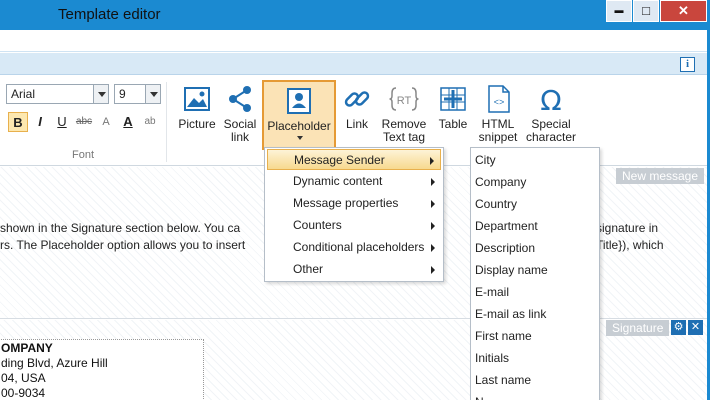 Image resolution: width=710 pixels, height=400 pixels. What do you see at coordinates (23, 393) in the screenshot?
I see `signature-phone: 00-9034` at bounding box center [23, 393].